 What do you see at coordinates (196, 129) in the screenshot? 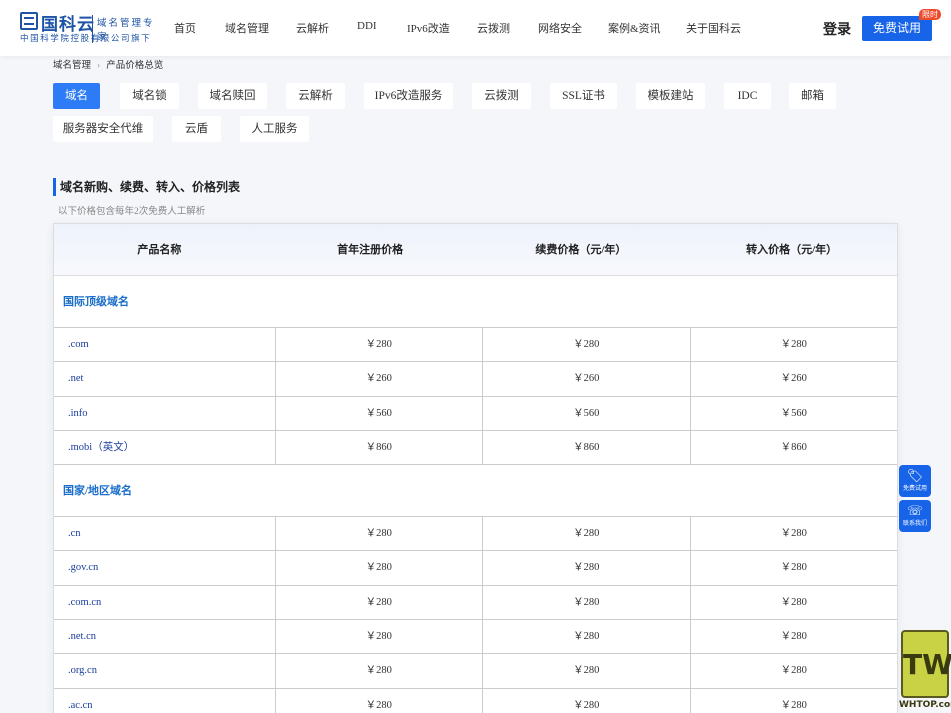
I see `tab-cloud-shield: 云盾` at bounding box center [196, 129].